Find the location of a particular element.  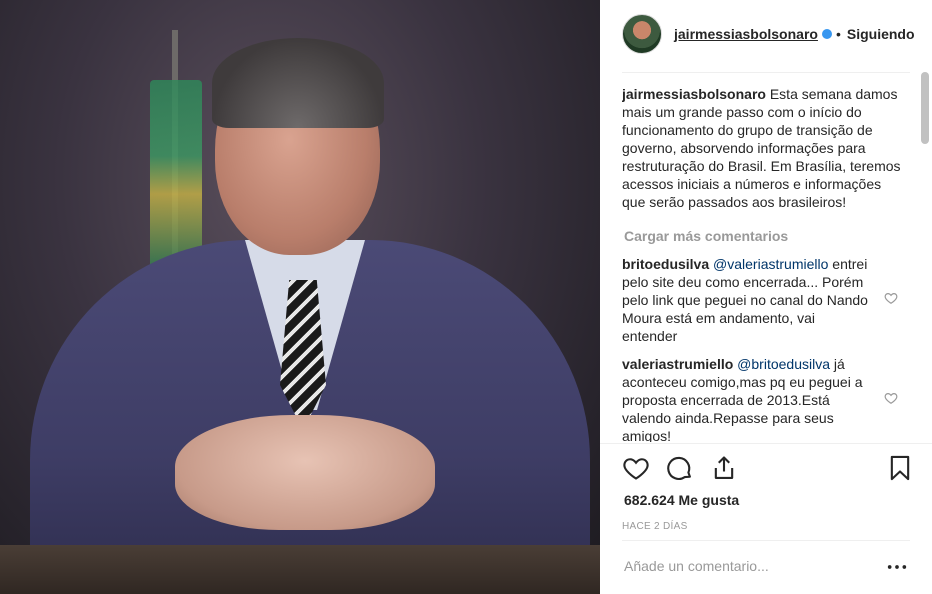

header-username: jairmessiasbolsonaro is located at coordinates (746, 34).